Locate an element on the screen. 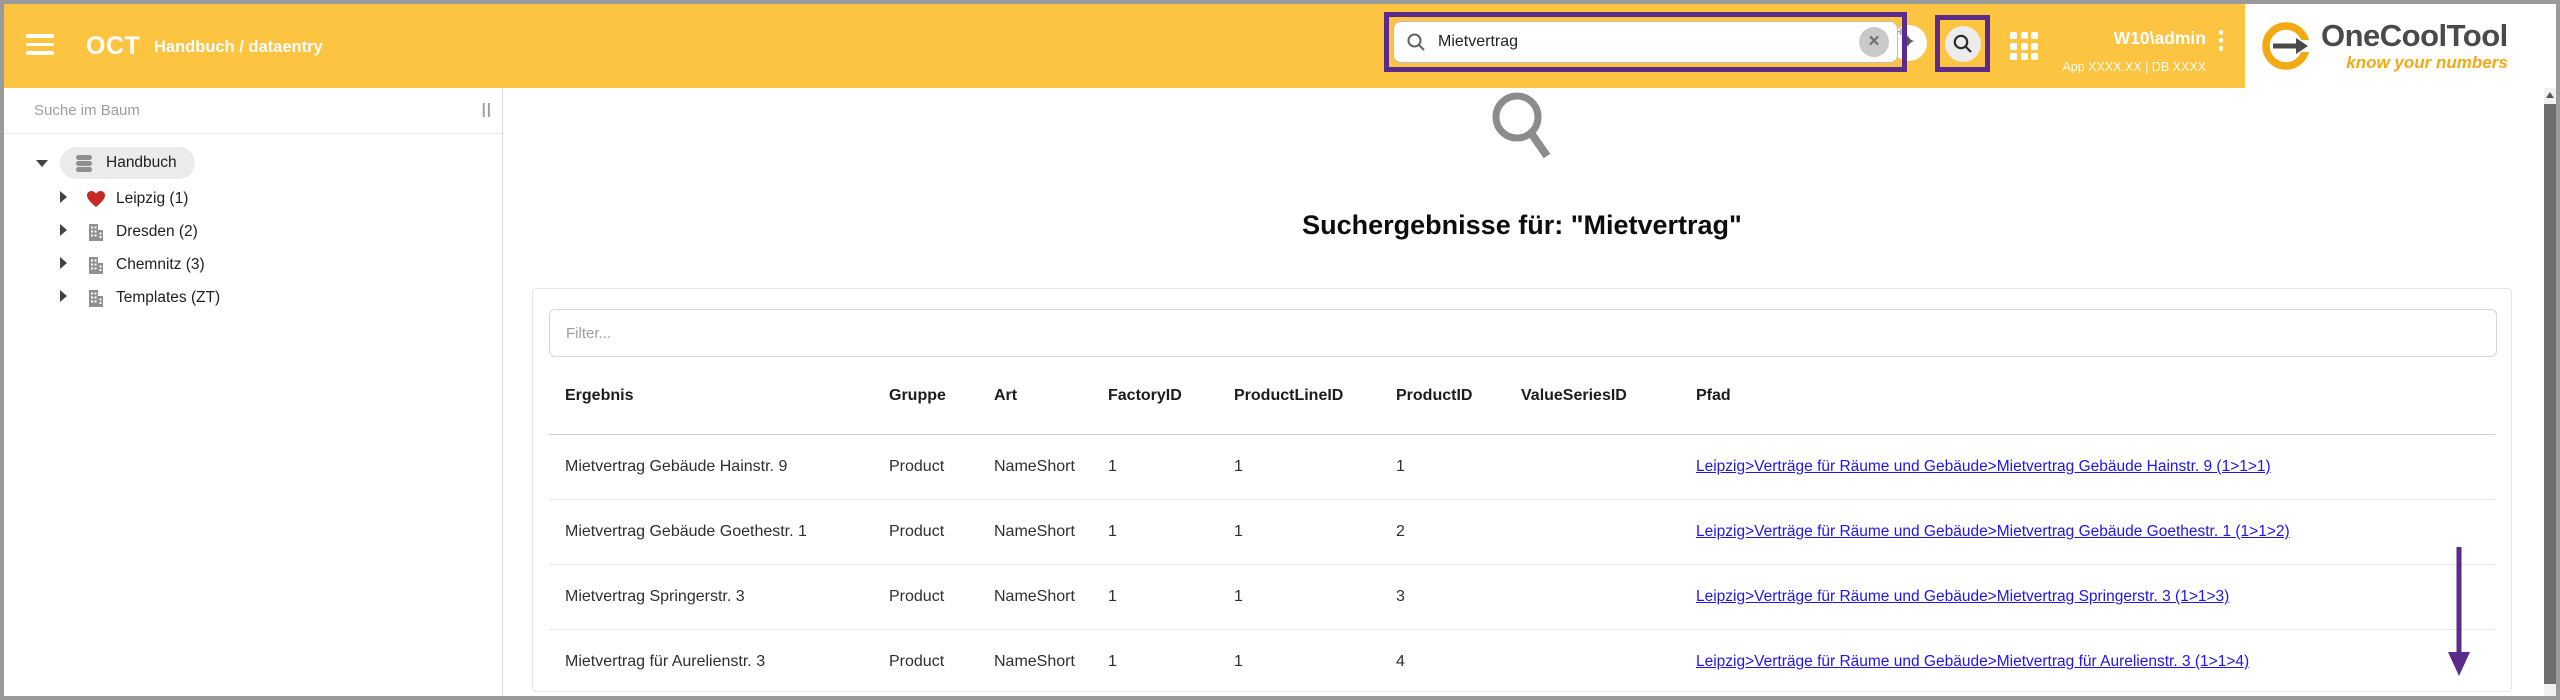 Image resolution: width=2560 pixels, height=700 pixels. annotation-box-search-button is located at coordinates (1962, 43).